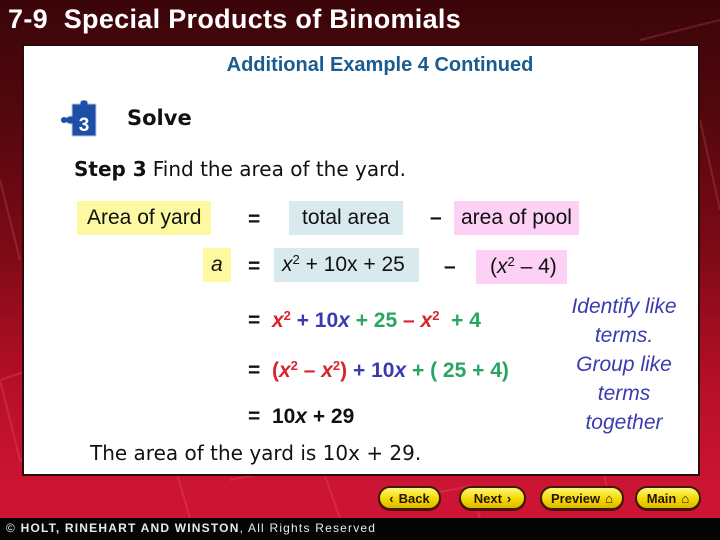 Image resolution: width=720 pixels, height=540 pixels. Describe the element at coordinates (436, 217) in the screenshot. I see `word-minus: –` at that location.